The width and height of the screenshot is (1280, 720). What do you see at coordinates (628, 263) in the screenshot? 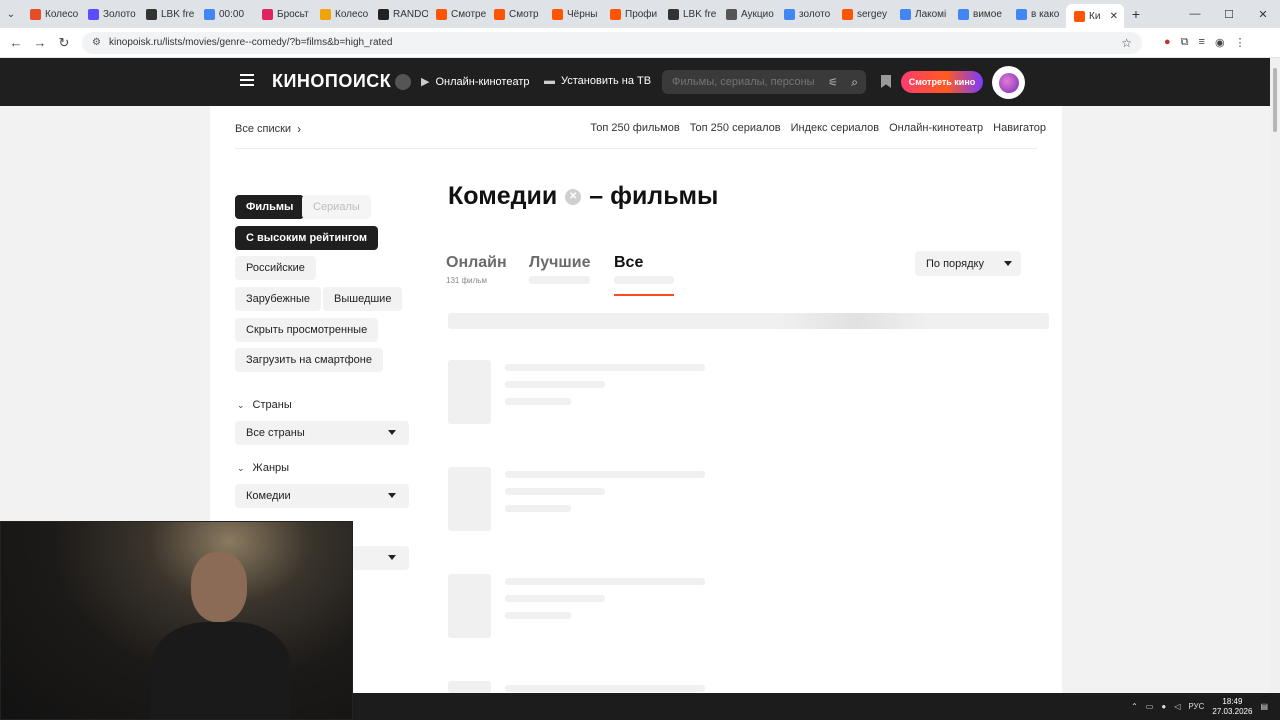
I see `tab-all: Все` at bounding box center [628, 263].